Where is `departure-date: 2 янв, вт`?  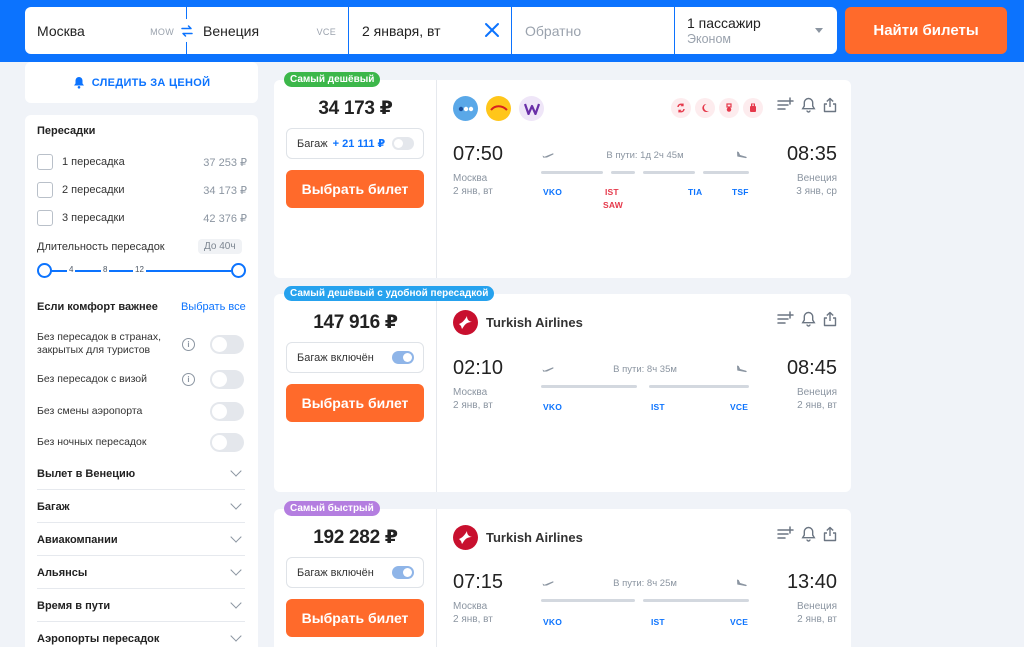
departure-date: 2 янв, вт is located at coordinates (473, 405).